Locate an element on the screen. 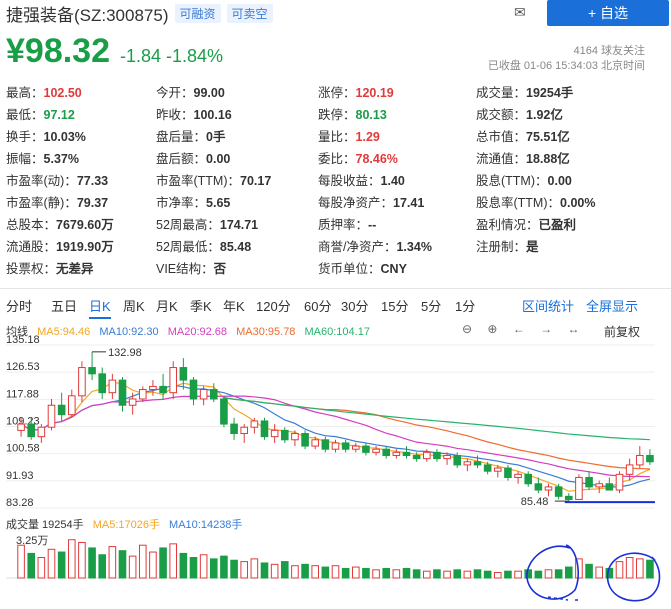  vol-ma5: MA5:17026手 is located at coordinates (126, 525).